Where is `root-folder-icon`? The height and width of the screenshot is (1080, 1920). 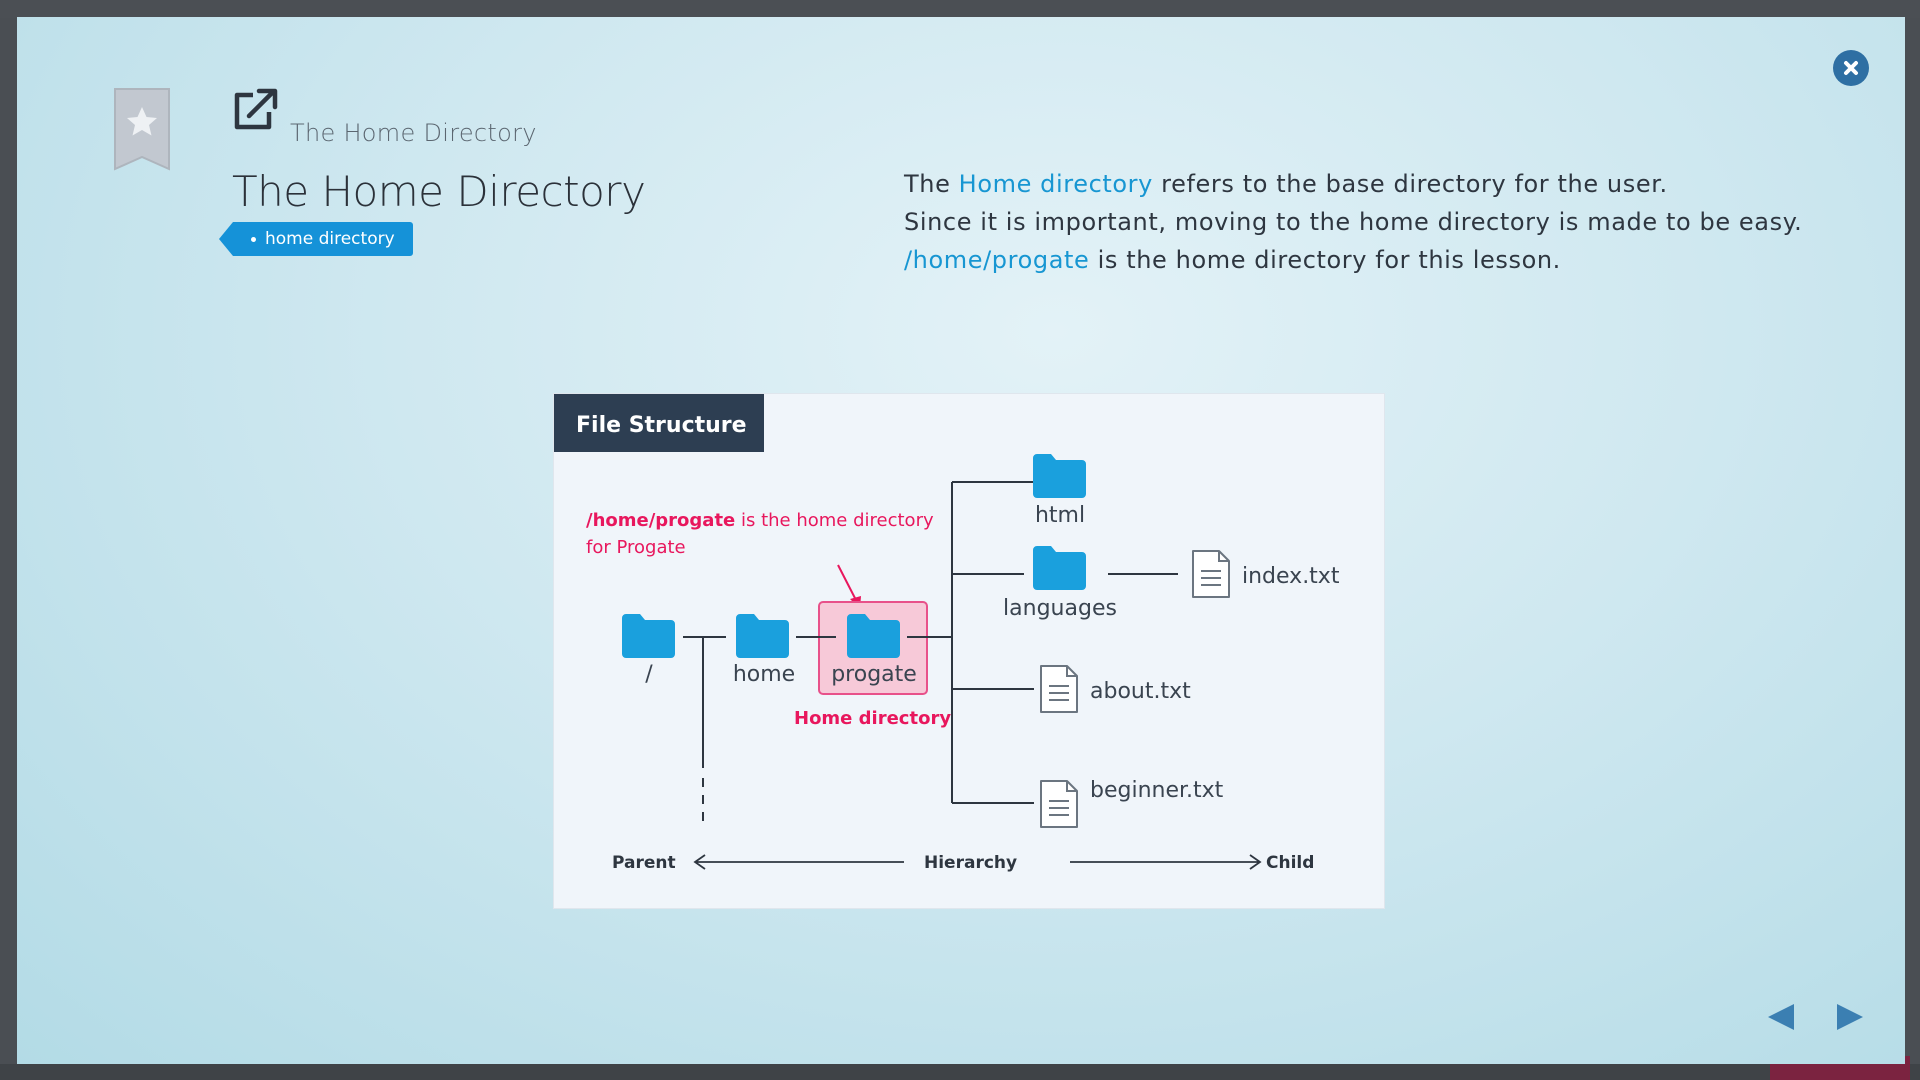 root-folder-icon is located at coordinates (648, 636).